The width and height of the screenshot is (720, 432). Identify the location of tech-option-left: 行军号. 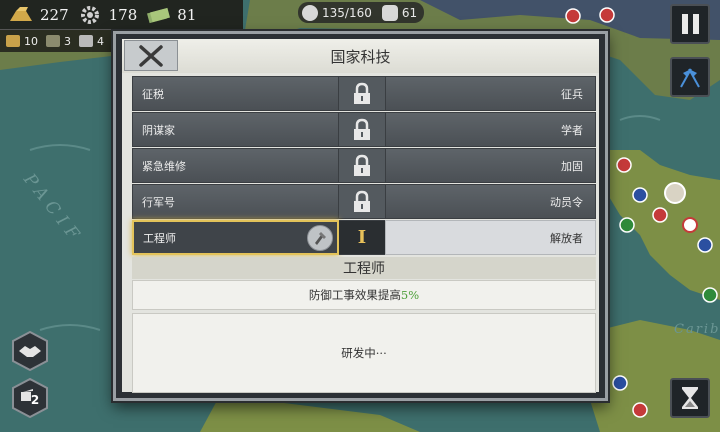
(235, 201).